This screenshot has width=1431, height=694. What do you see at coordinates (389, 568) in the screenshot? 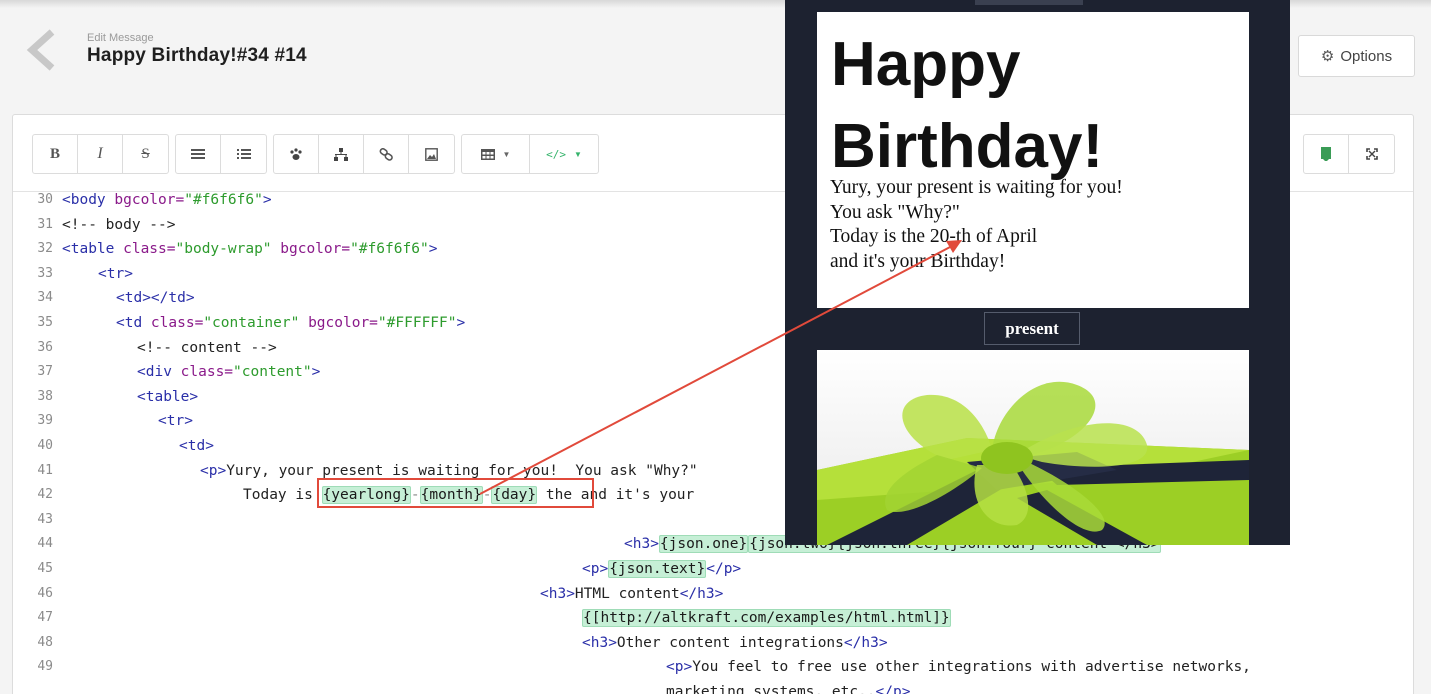
I see `code-line: 45 <p>{json.text}</p>` at bounding box center [389, 568].